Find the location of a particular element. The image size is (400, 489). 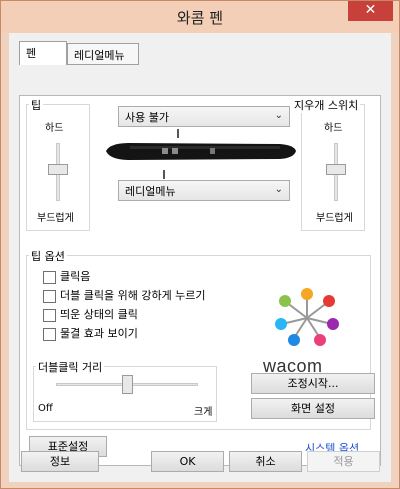

double-click-distance-label: 더블클릭 거리 is located at coordinates (70, 367).